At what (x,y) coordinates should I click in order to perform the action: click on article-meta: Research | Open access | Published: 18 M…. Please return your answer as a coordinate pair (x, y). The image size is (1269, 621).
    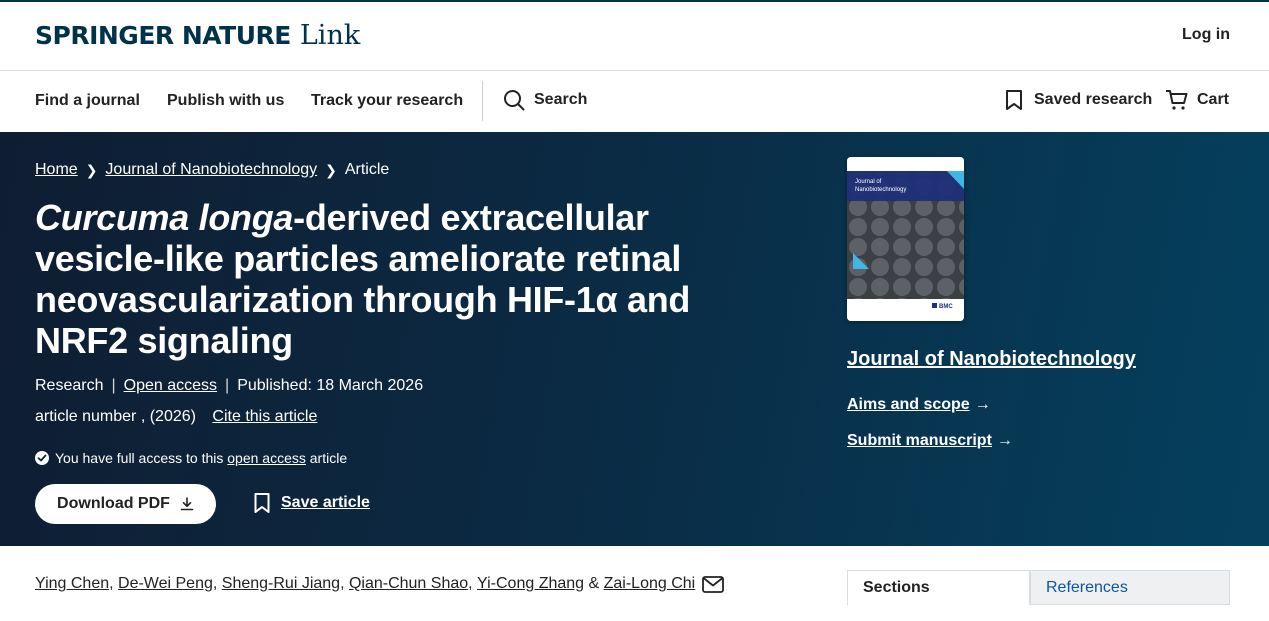
    Looking at the image, I should click on (229, 386).